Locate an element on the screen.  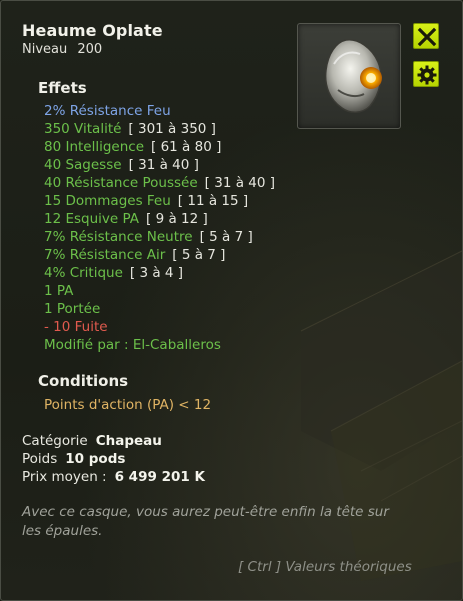
item-level: Niveau 200 is located at coordinates (62, 49).